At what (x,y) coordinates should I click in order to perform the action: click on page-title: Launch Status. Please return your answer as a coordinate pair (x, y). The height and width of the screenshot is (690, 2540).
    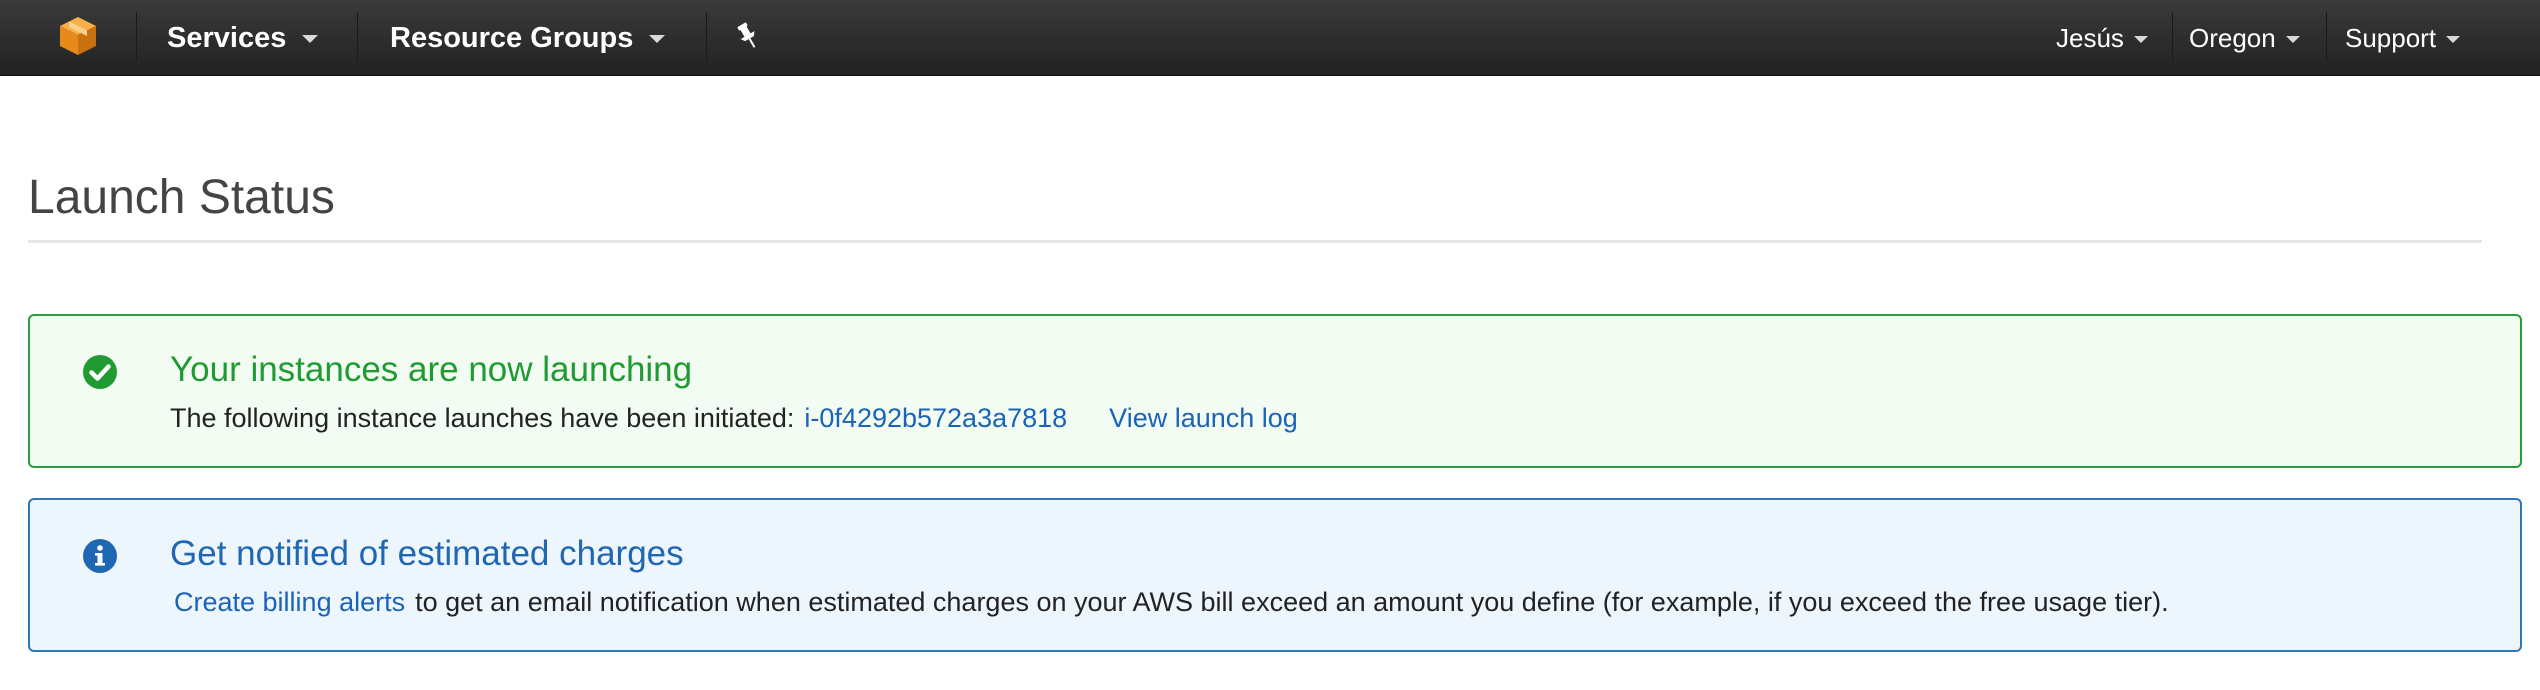
    Looking at the image, I should click on (181, 197).